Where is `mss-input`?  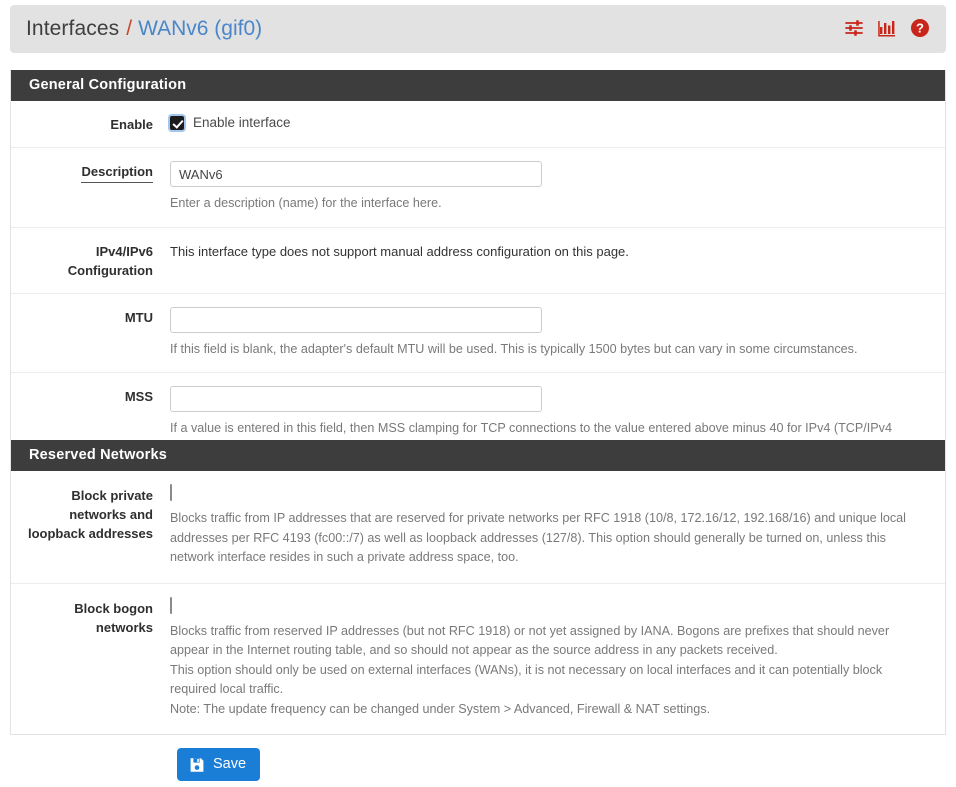
mss-input is located at coordinates (356, 399).